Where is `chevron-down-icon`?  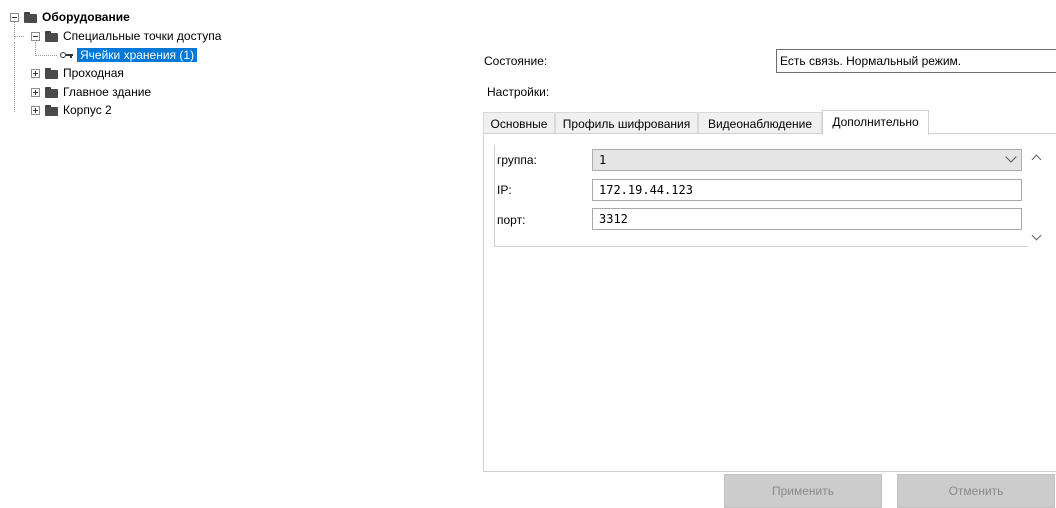
chevron-down-icon is located at coordinates (1011, 157).